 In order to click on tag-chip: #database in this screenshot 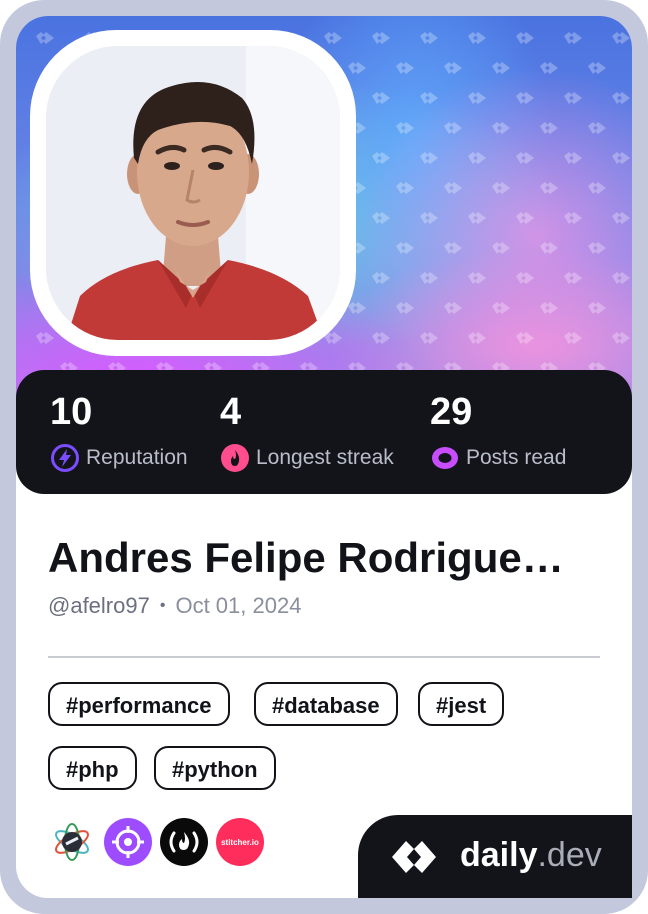, I will do `click(326, 704)`.